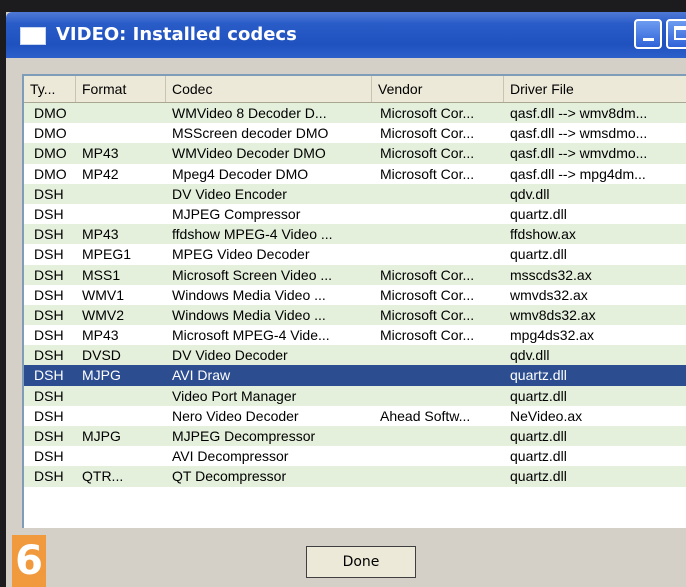  I want to click on window-icon, so click(33, 36).